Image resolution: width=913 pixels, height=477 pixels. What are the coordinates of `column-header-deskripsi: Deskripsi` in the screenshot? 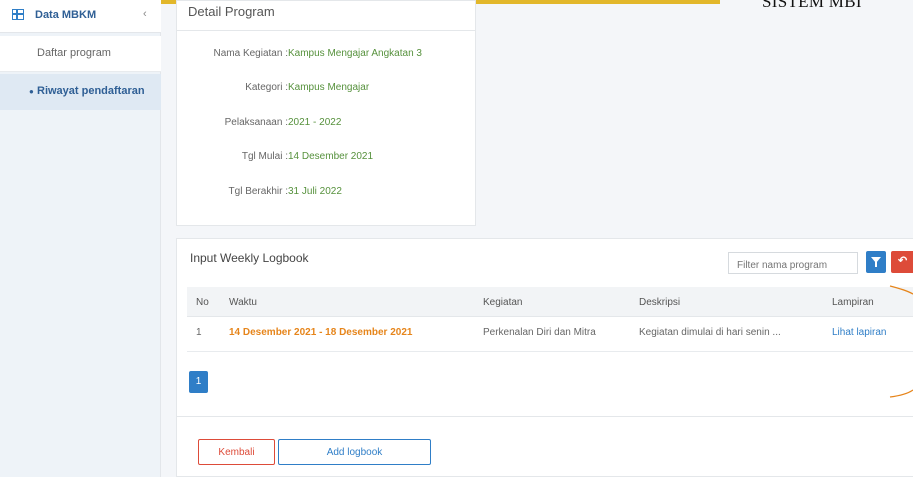 It's located at (660, 302).